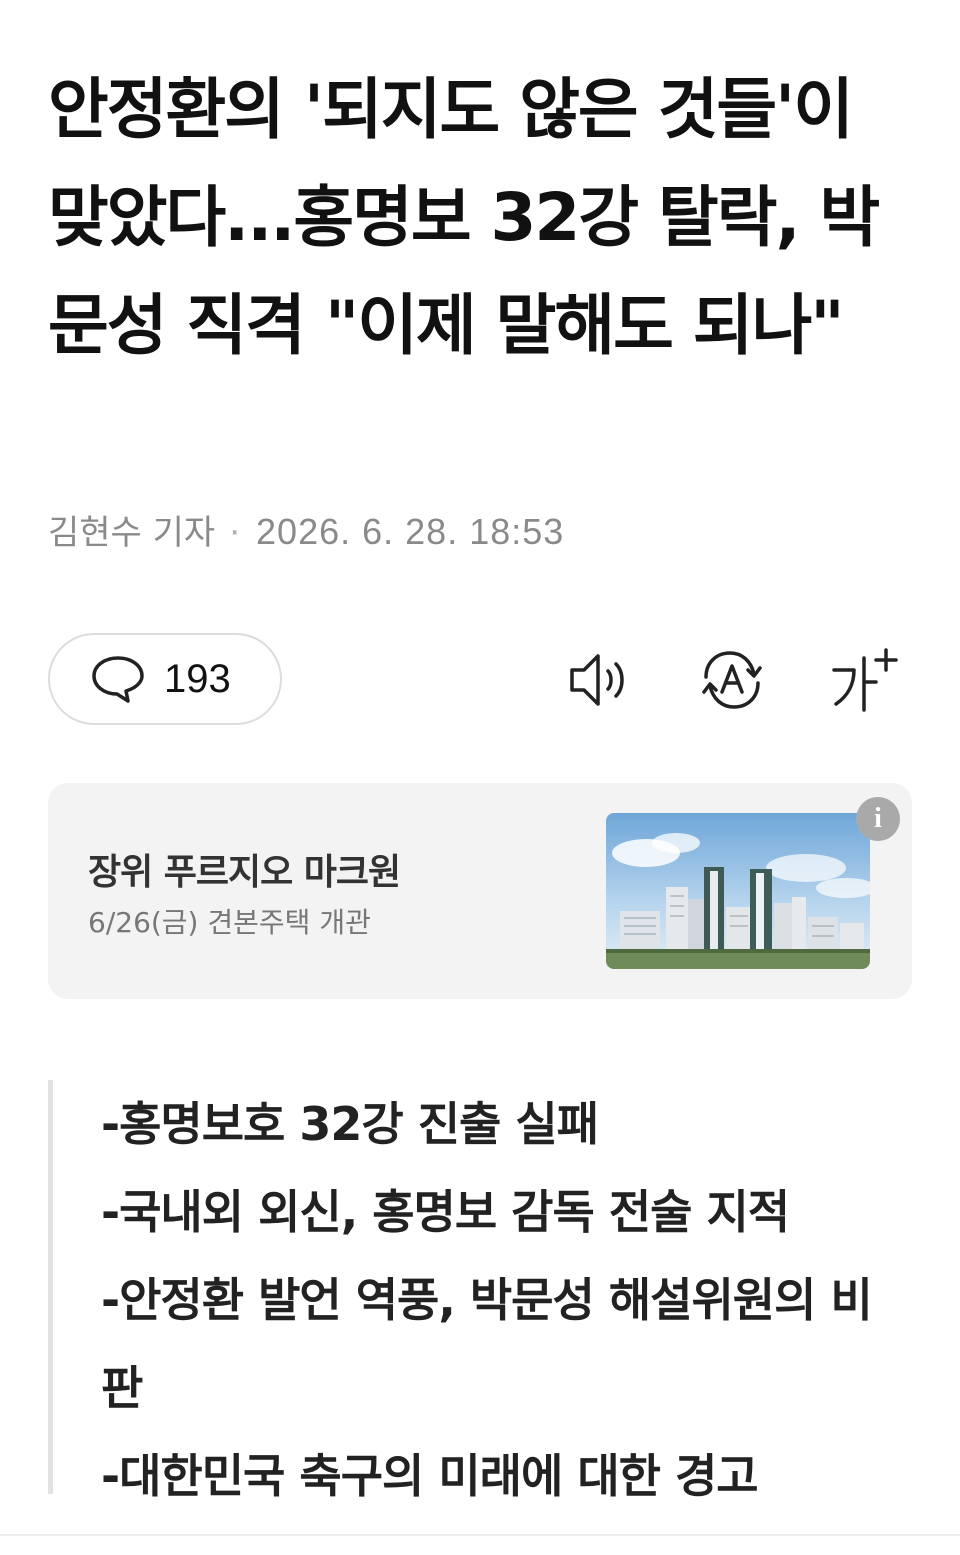  Describe the element at coordinates (132, 533) in the screenshot. I see `reporter-name: 김현수 기자` at that location.